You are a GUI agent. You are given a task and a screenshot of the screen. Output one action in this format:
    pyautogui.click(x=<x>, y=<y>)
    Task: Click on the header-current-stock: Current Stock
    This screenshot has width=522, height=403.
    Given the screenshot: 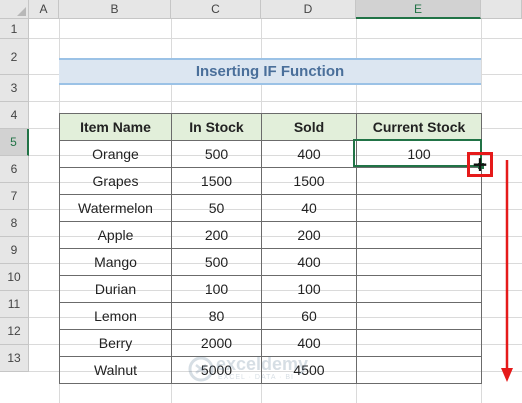 What is the action you would take?
    pyautogui.click(x=419, y=127)
    